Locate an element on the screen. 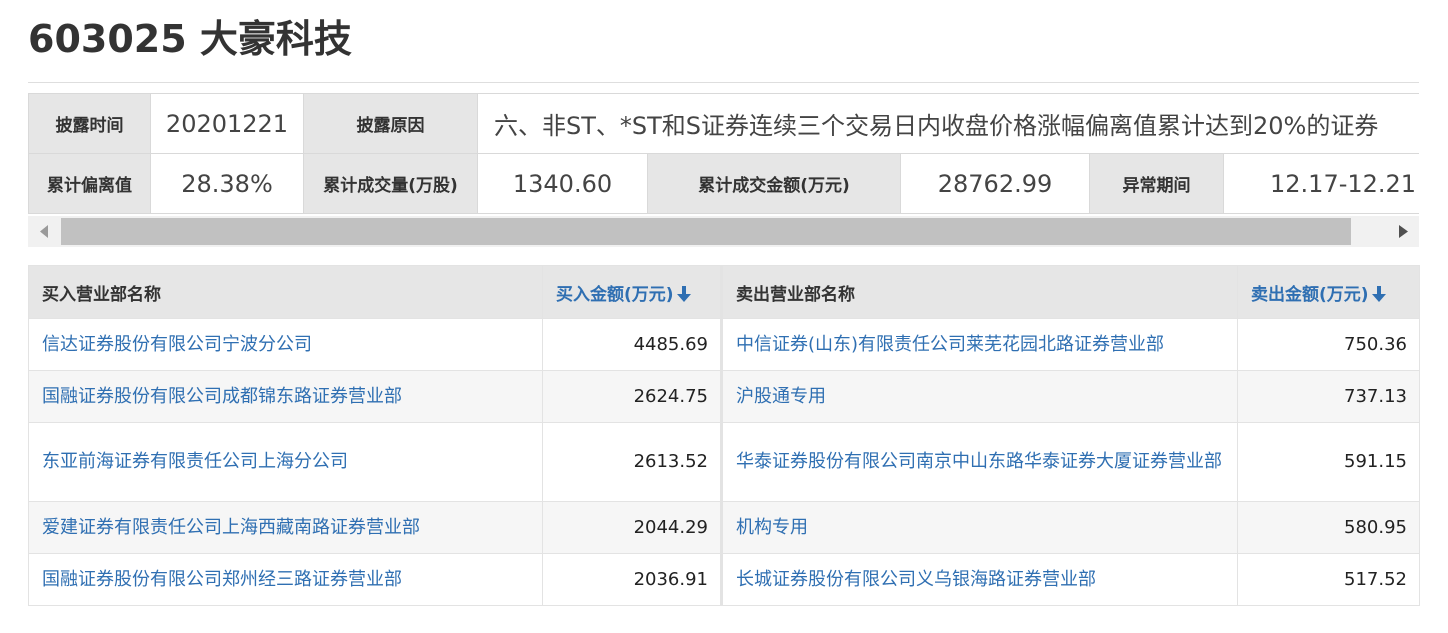 The width and height of the screenshot is (1448, 633). buy-department-link: 国融证券股份有限公司郑州经三路证券营业部 is located at coordinates (285, 579).